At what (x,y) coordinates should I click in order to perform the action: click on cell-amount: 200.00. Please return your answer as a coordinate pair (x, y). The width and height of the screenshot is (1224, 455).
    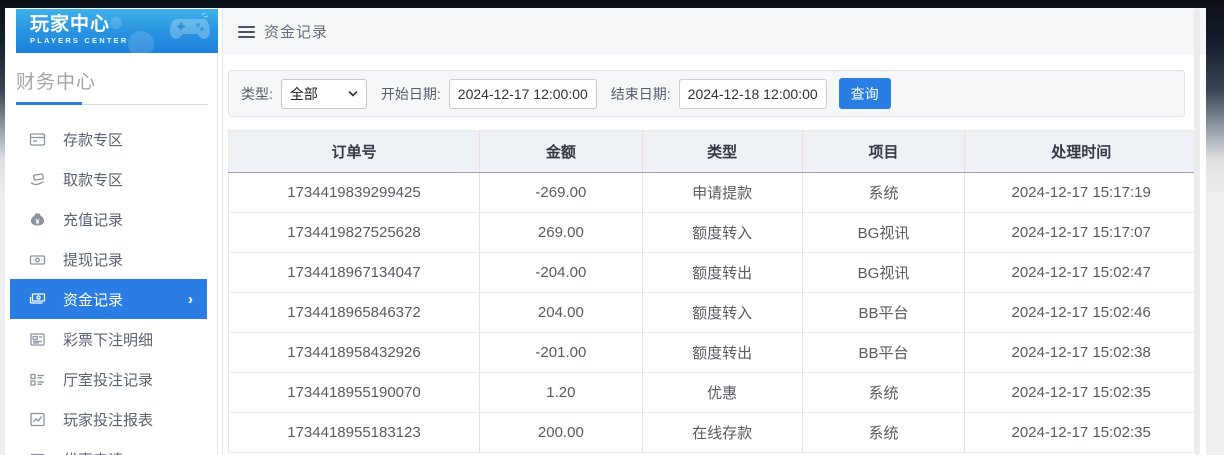
    Looking at the image, I should click on (561, 432).